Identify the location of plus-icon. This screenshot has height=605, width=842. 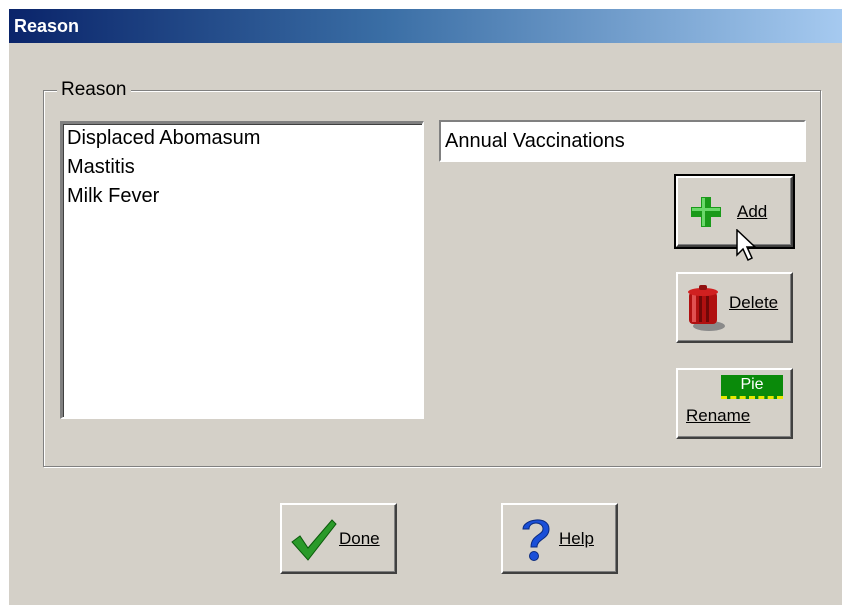
(706, 212).